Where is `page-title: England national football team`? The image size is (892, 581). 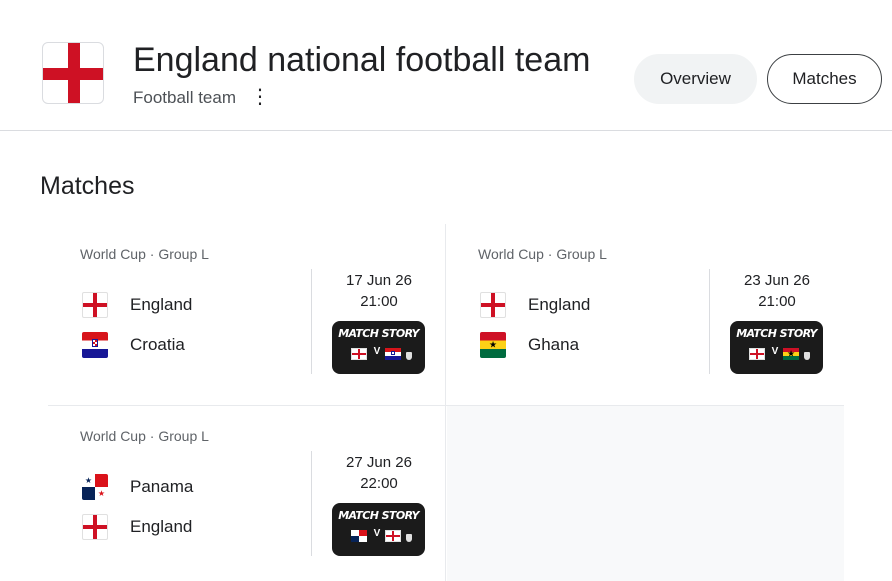
page-title: England national football team is located at coordinates (362, 60).